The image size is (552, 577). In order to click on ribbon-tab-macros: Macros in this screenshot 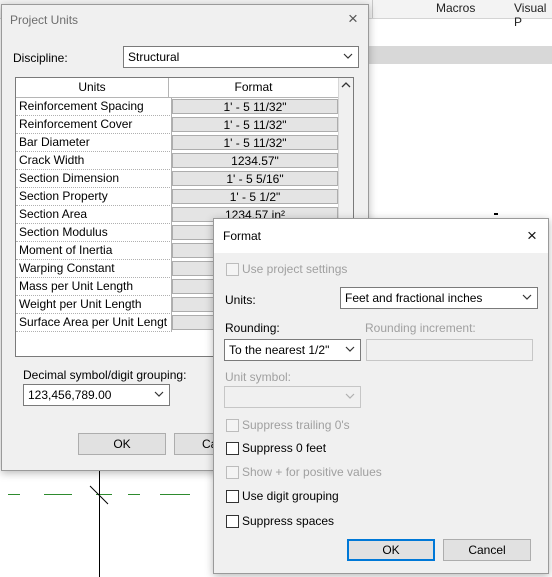, I will do `click(455, 8)`.